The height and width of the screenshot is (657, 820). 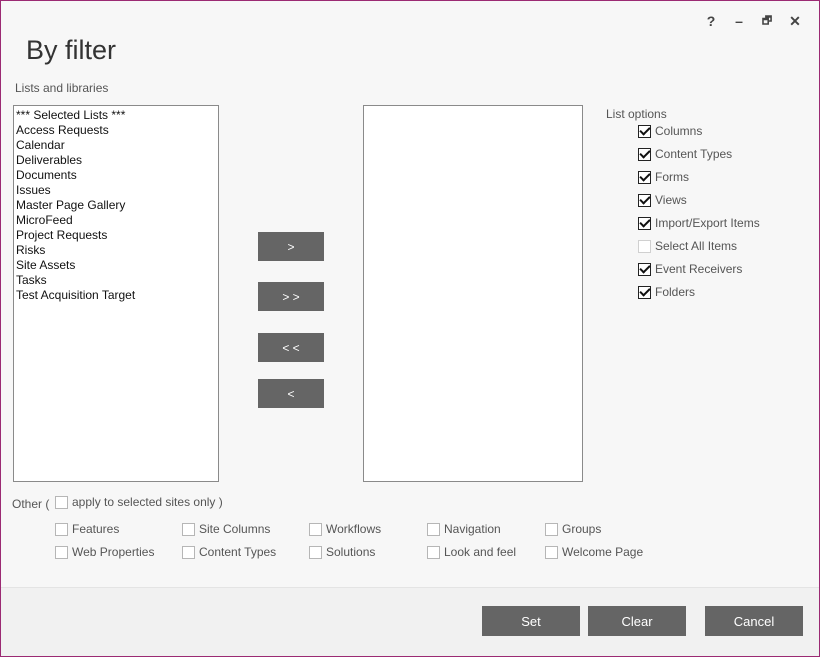 I want to click on list-options-label: List options, so click(x=636, y=114).